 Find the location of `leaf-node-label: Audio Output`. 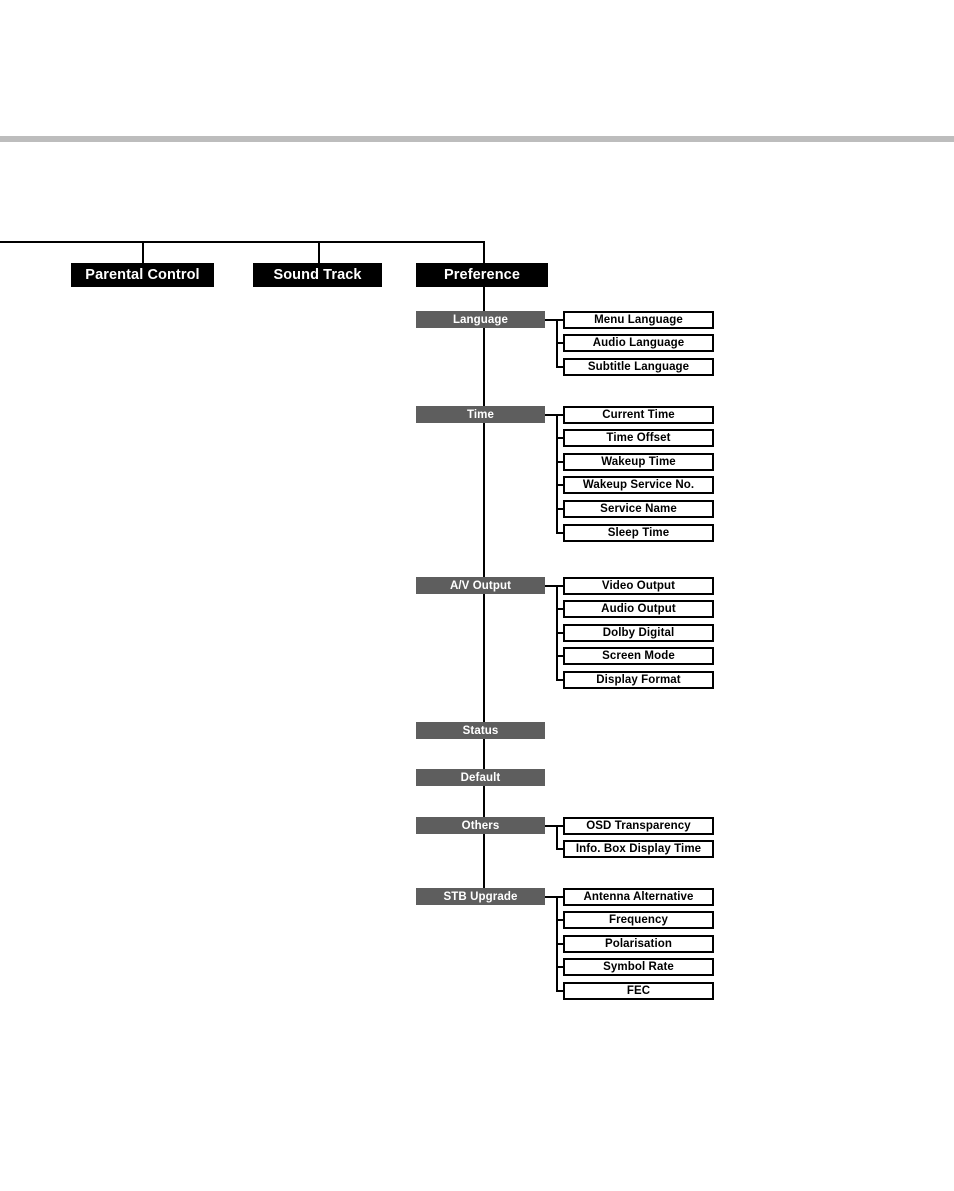

leaf-node-label: Audio Output is located at coordinates (638, 609).